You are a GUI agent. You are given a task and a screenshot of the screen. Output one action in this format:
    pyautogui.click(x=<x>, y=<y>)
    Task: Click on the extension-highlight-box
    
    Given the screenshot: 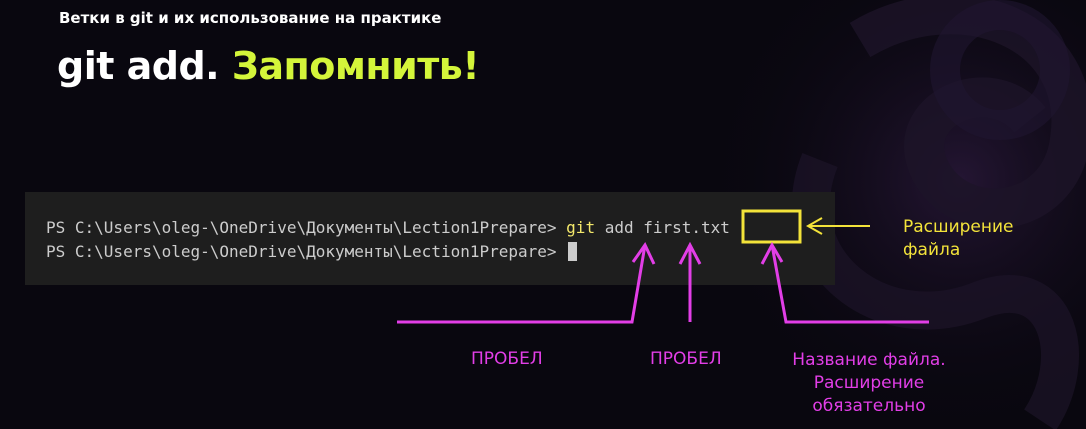 What is the action you would take?
    pyautogui.click(x=771, y=226)
    